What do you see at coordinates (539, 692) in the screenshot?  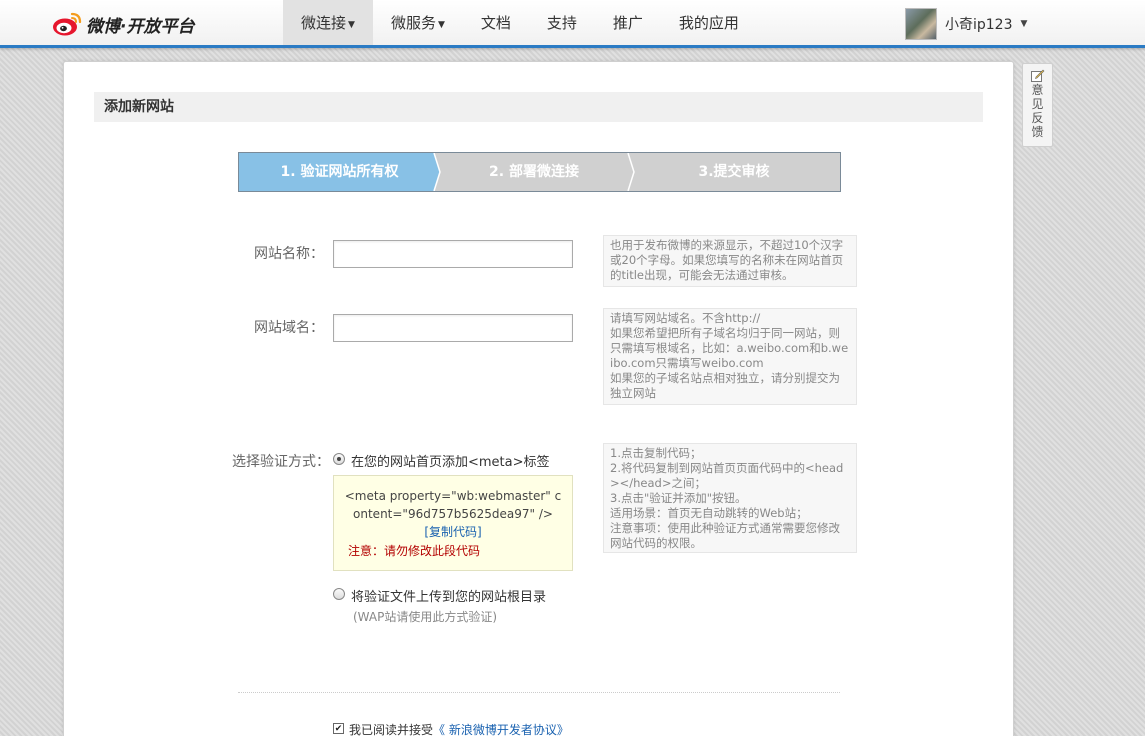 I see `divider` at bounding box center [539, 692].